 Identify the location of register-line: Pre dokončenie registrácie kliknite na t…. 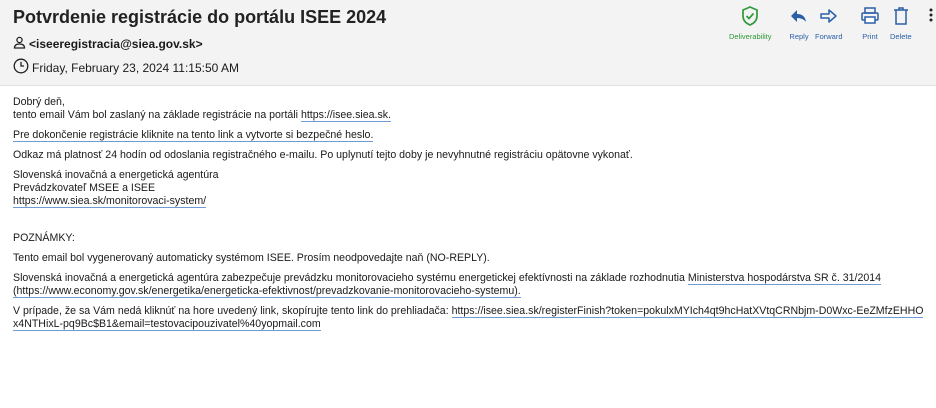
(470, 135).